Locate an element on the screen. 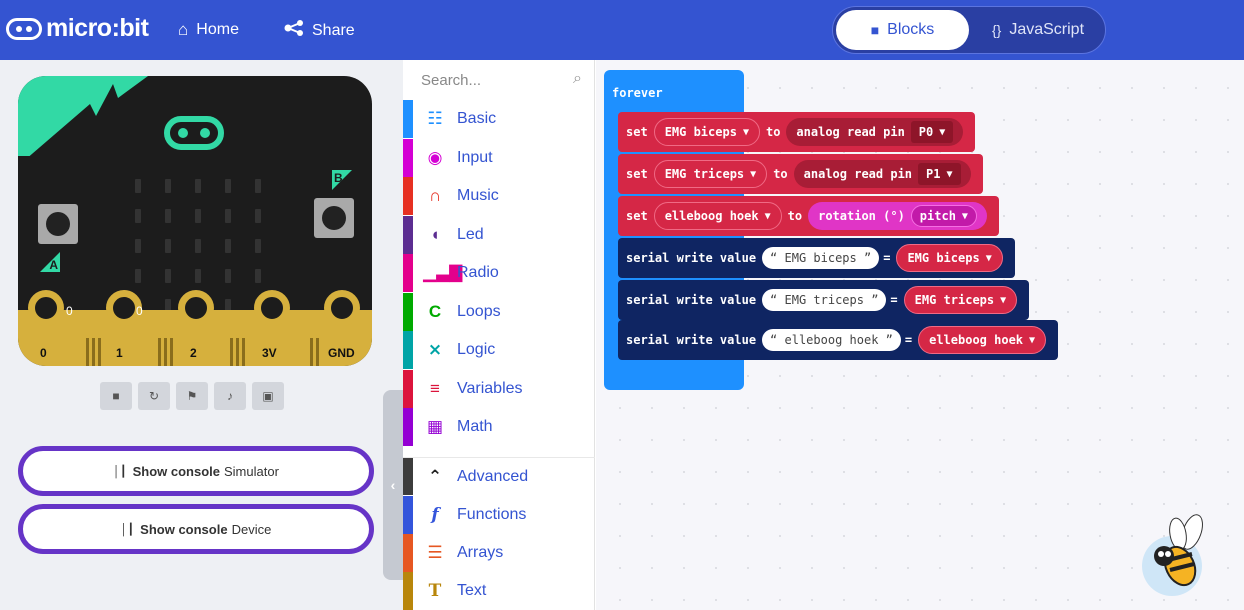  set-variable-block: set elleboog hoek ▼ to rotation (°) pitch ▼ is located at coordinates (808, 216).